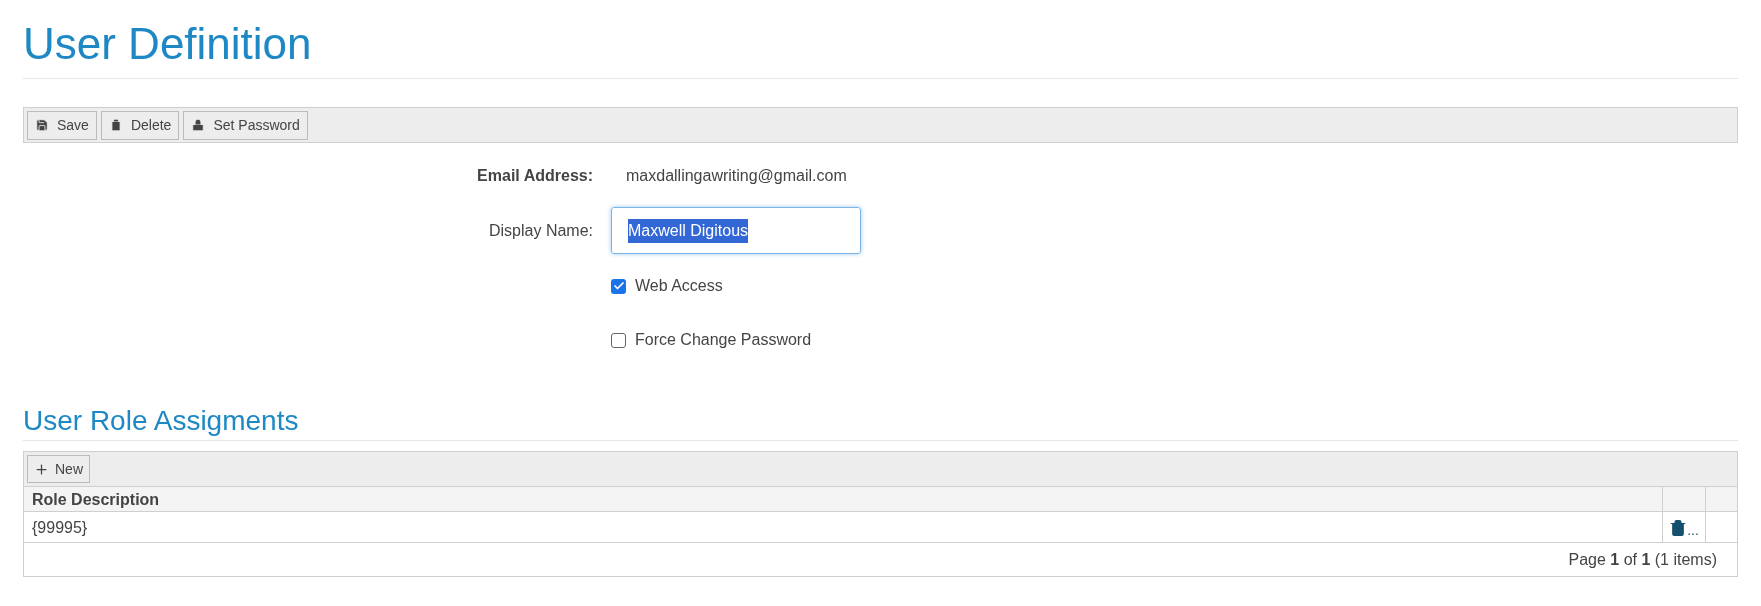  Describe the element at coordinates (115, 125) in the screenshot. I see `trash-icon` at that location.